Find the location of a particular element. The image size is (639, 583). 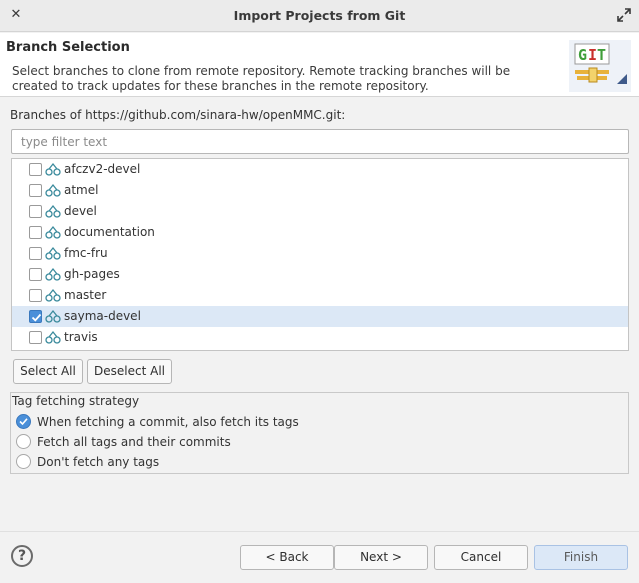

branch-label: devel is located at coordinates (80, 211).